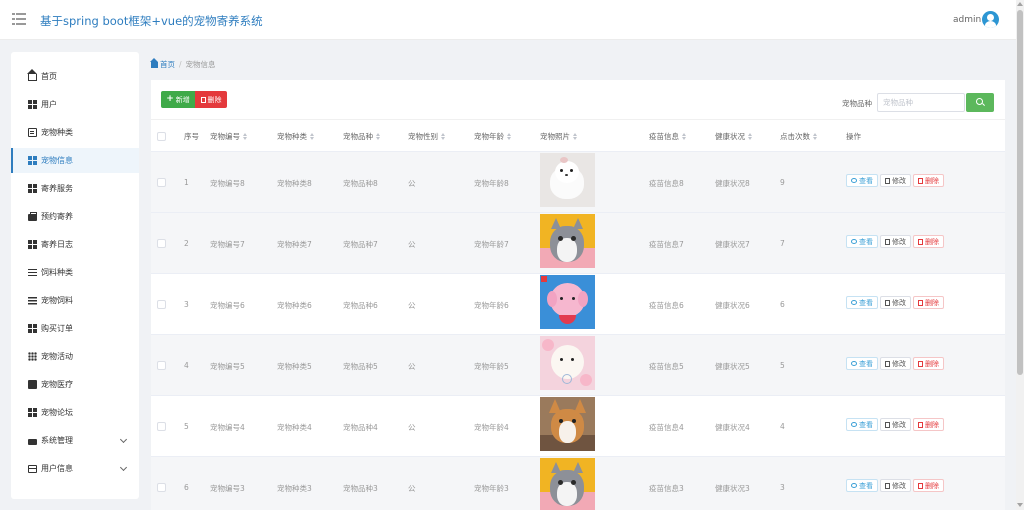 The width and height of the screenshot is (1024, 510). What do you see at coordinates (1020, 192) in the screenshot?
I see `scroll-thumb` at bounding box center [1020, 192].